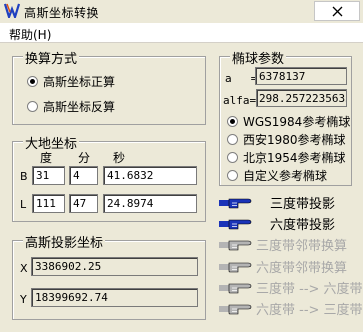 This screenshot has width=363, height=332. Describe the element at coordinates (23, 204) in the screenshot. I see `label-l: L` at that location.